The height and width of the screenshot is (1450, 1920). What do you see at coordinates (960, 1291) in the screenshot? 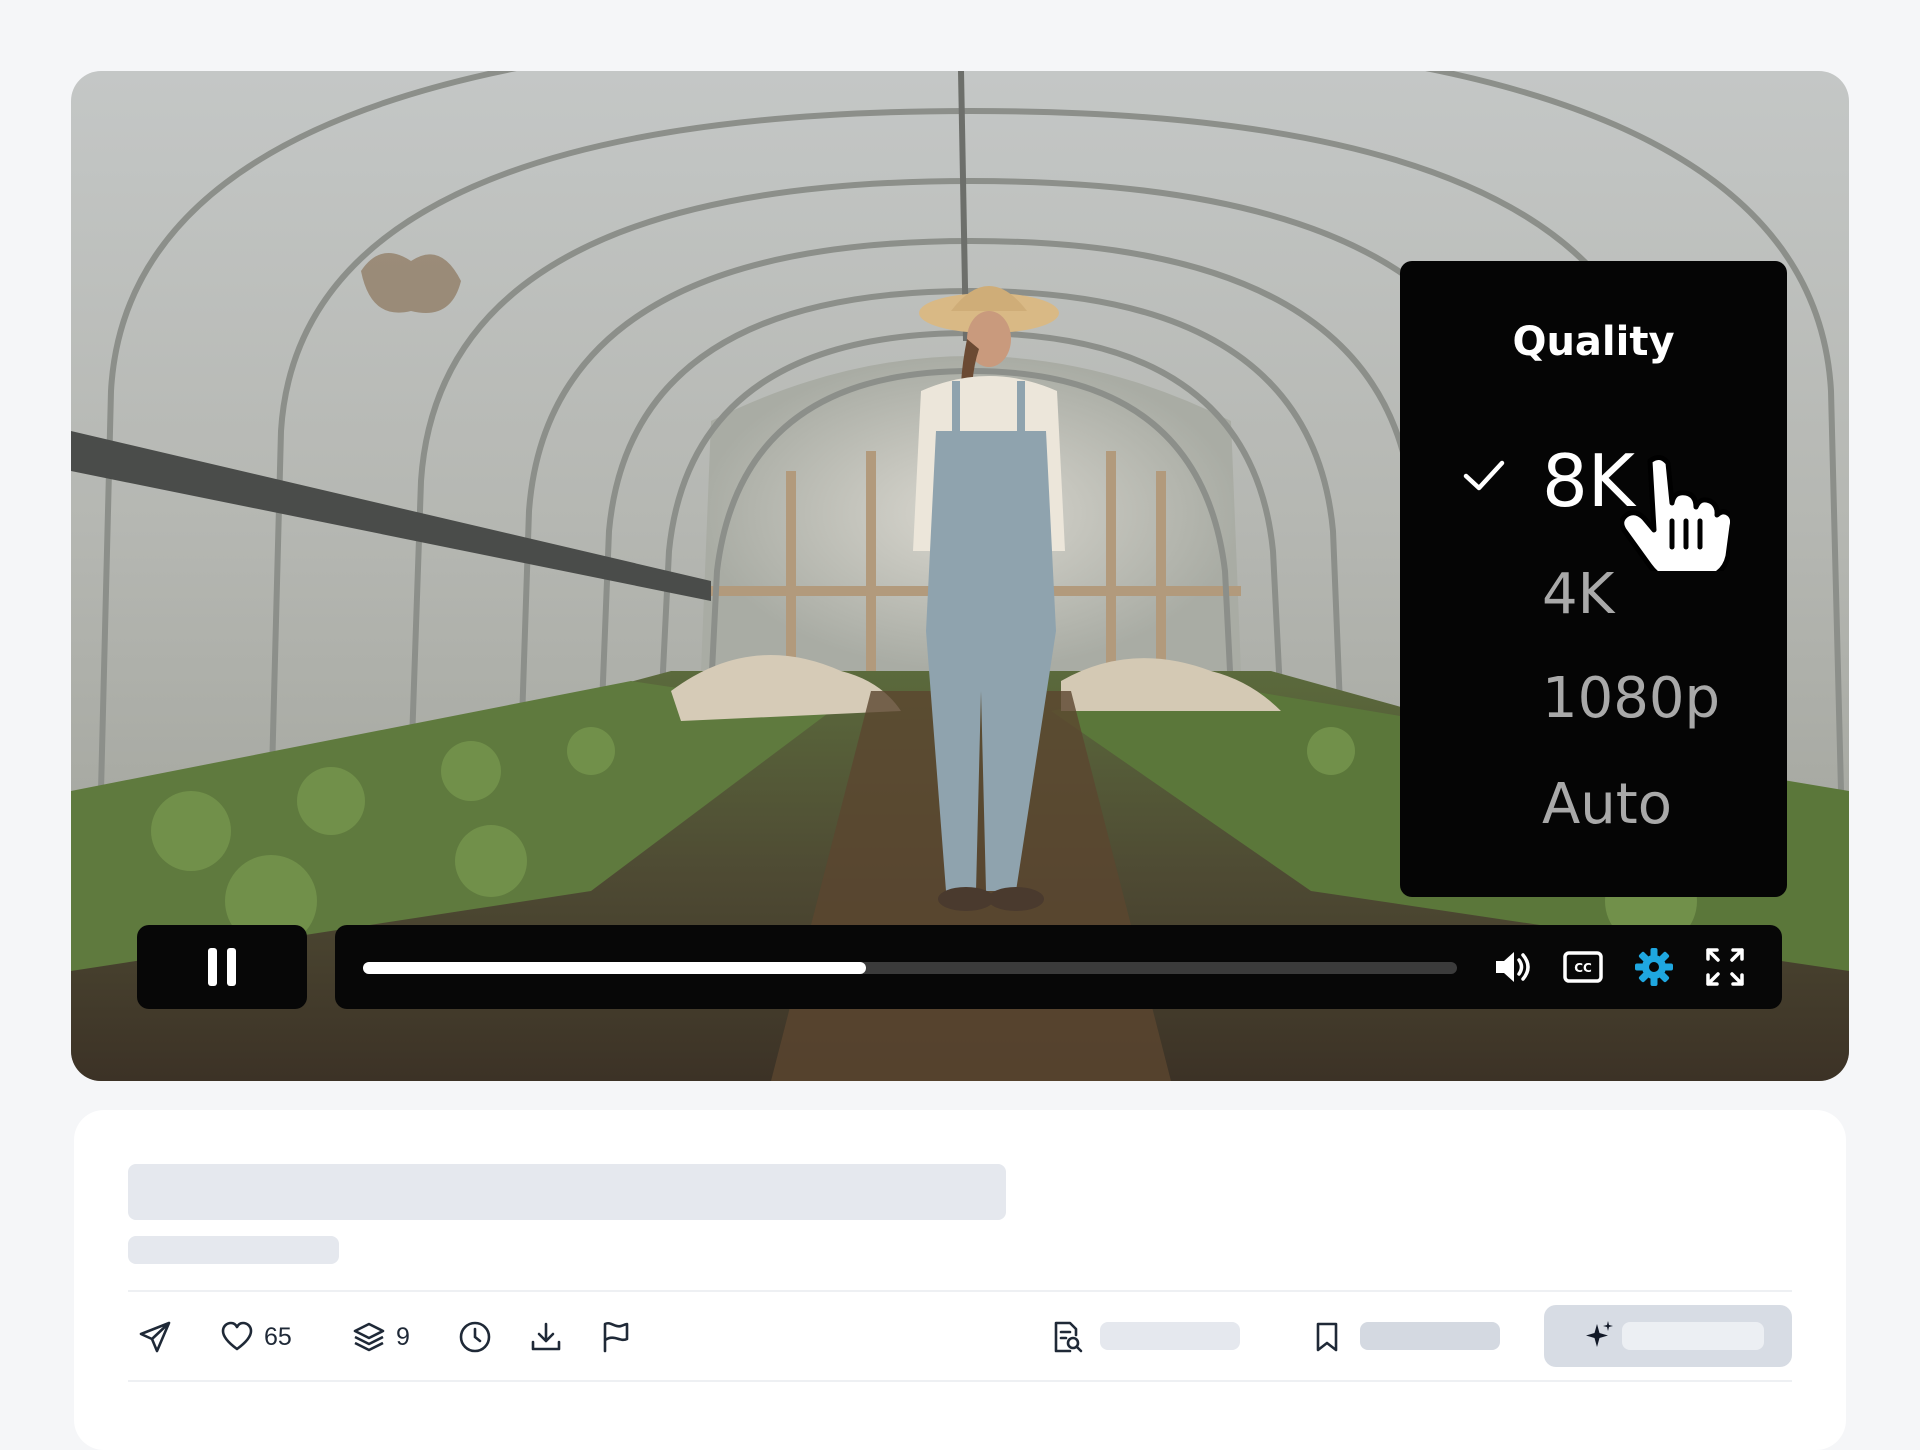
I see `divider-top` at bounding box center [960, 1291].